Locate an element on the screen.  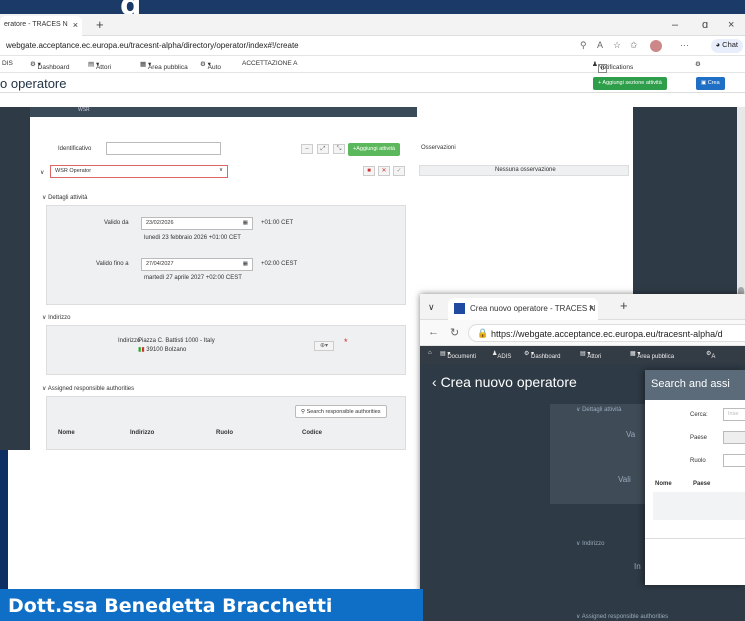
create-button: ▣ Crea is located at coordinates (710, 83).